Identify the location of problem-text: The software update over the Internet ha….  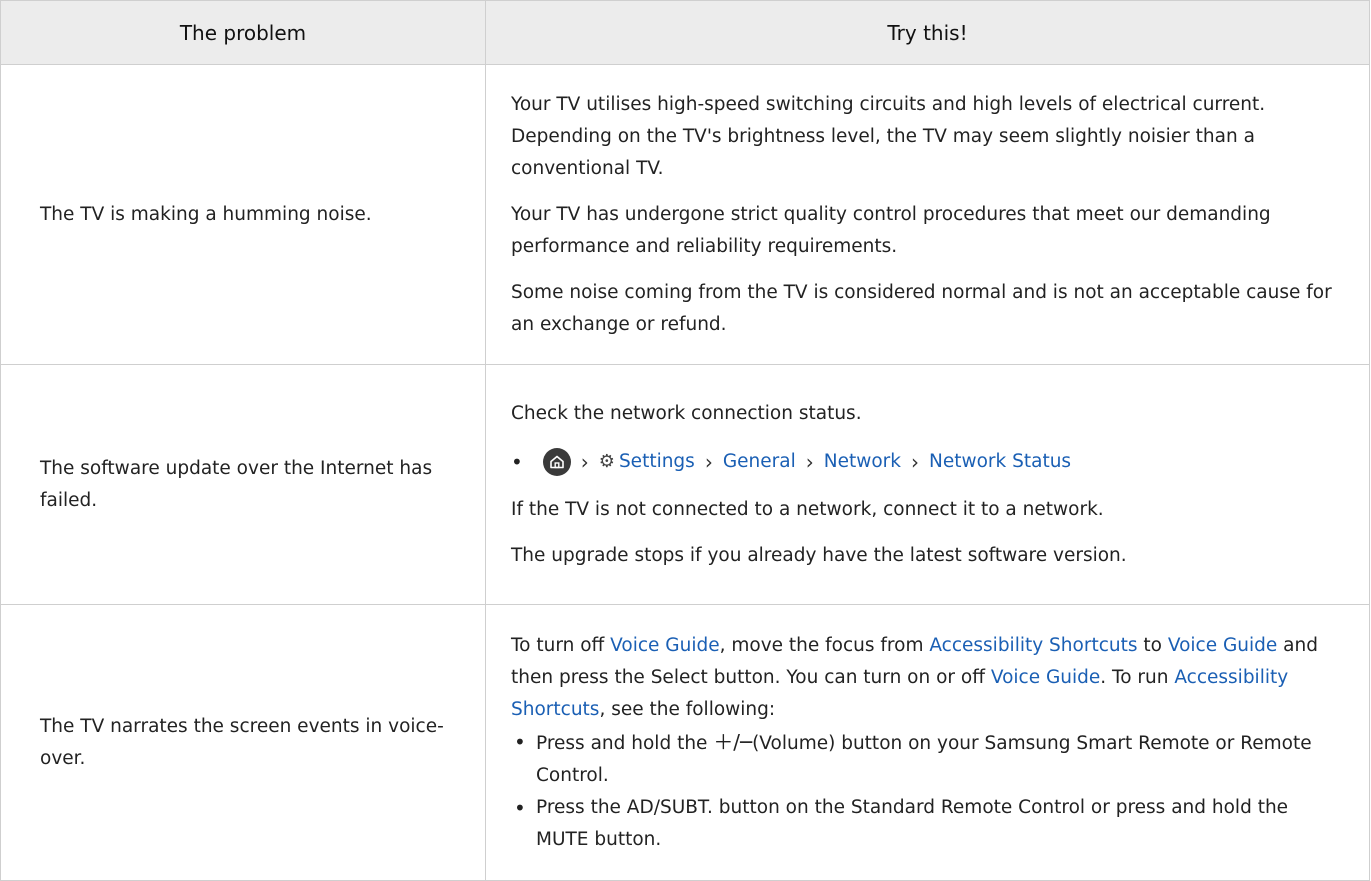
(236, 484).